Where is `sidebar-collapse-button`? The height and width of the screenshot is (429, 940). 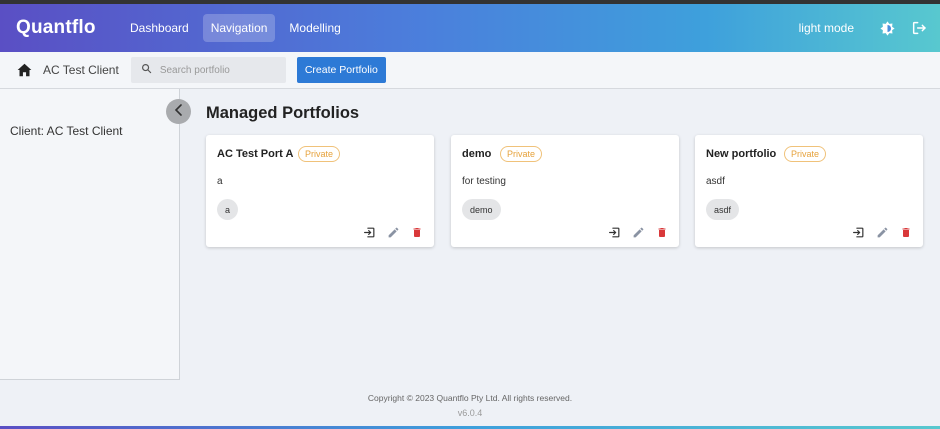 sidebar-collapse-button is located at coordinates (178, 111).